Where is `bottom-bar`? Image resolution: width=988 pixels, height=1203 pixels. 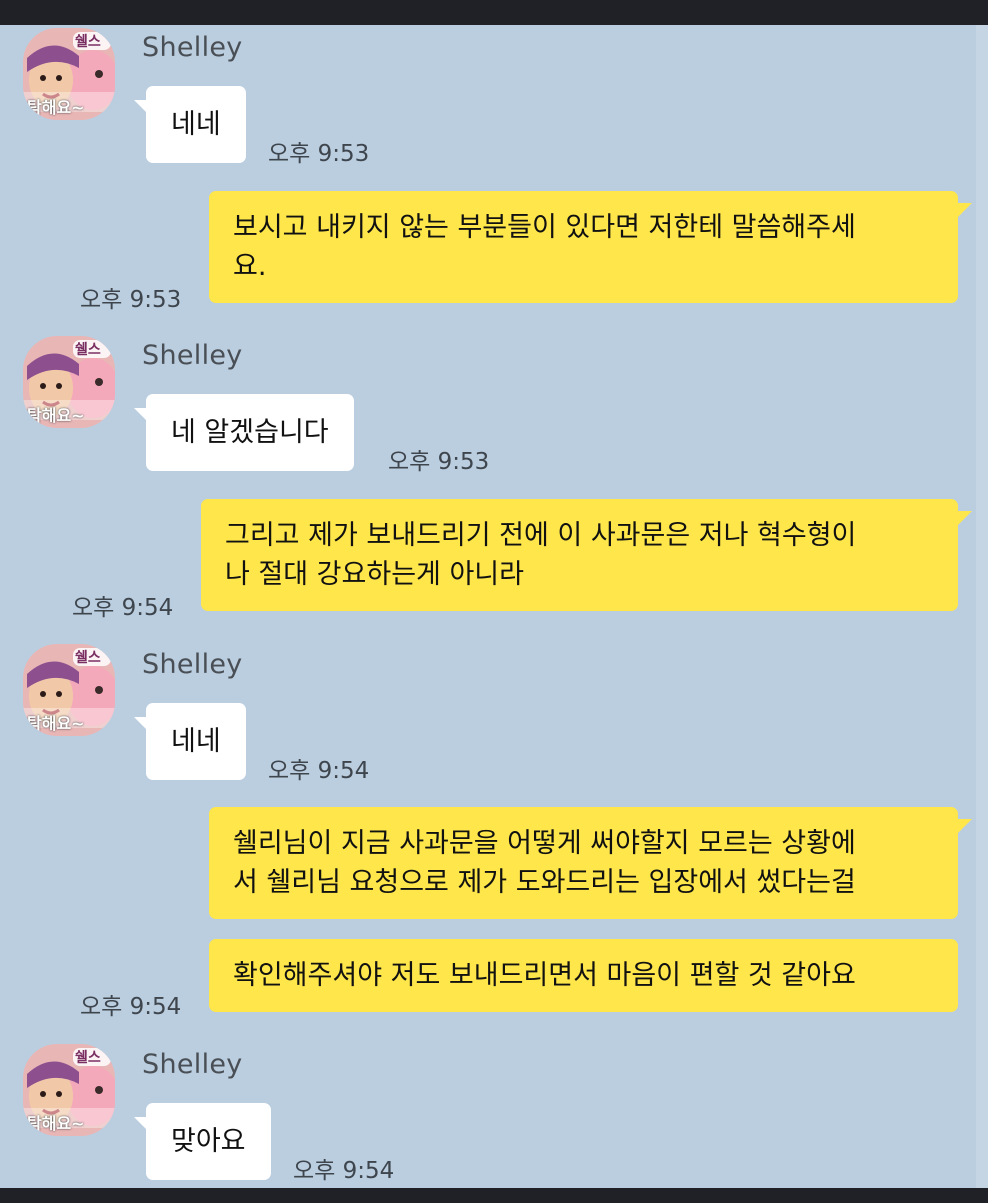
bottom-bar is located at coordinates (494, 1195).